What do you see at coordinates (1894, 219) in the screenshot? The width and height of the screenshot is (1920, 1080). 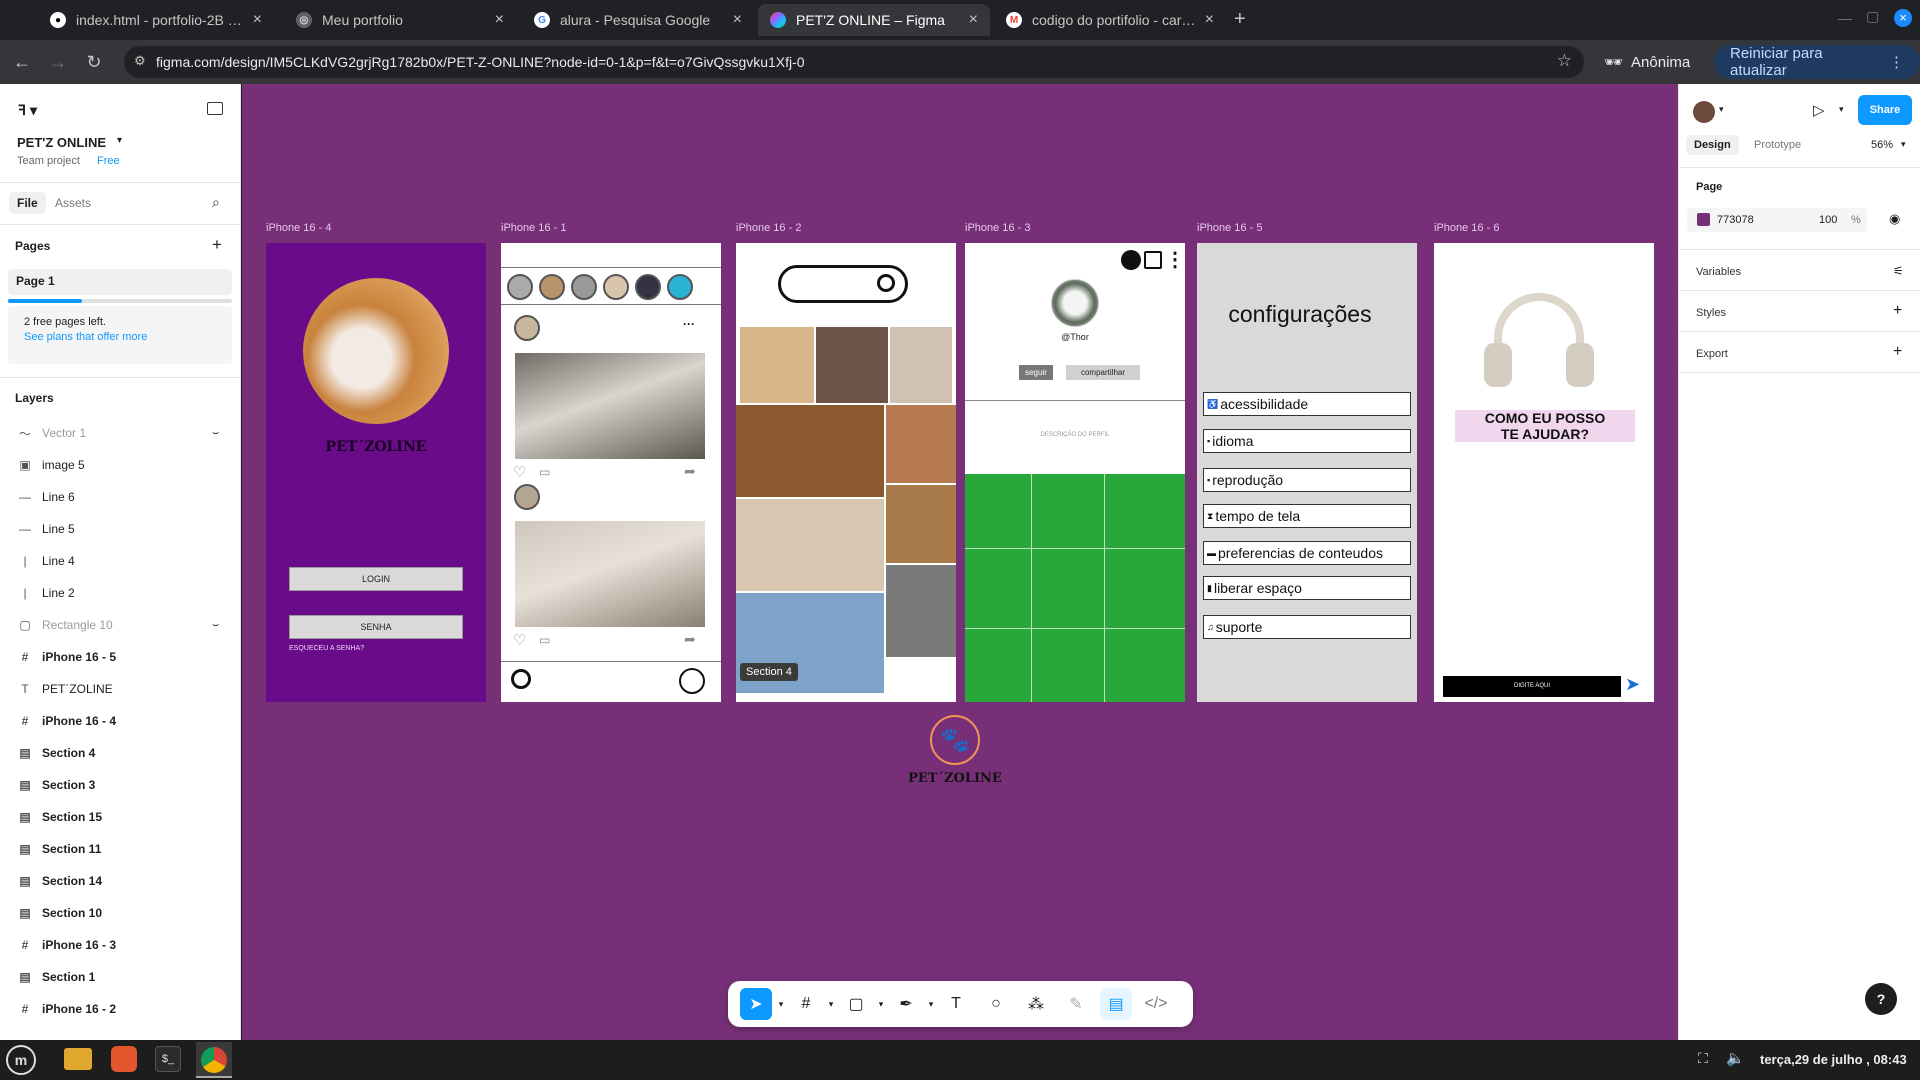 I see `visibility-eye-icon: ◉` at bounding box center [1894, 219].